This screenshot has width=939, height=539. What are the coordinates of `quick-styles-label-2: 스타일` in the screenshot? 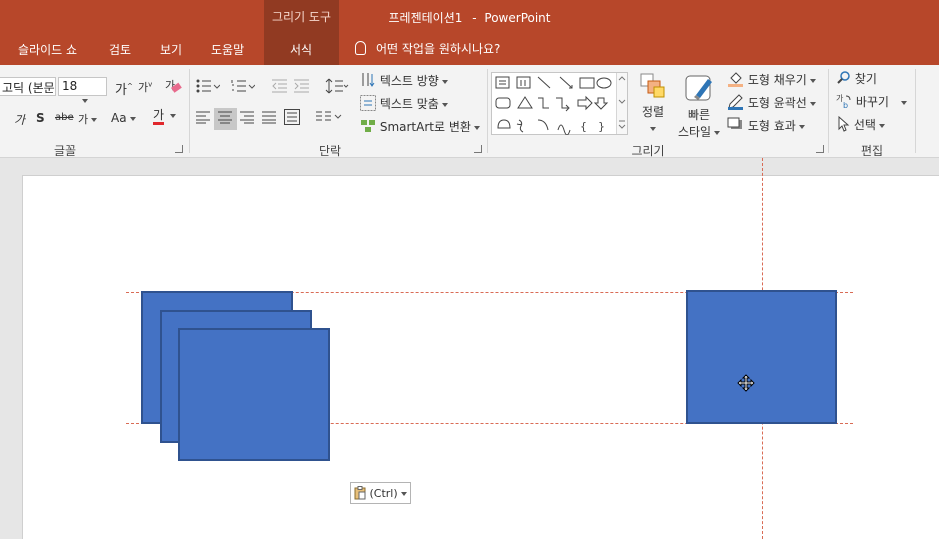 It's located at (699, 131).